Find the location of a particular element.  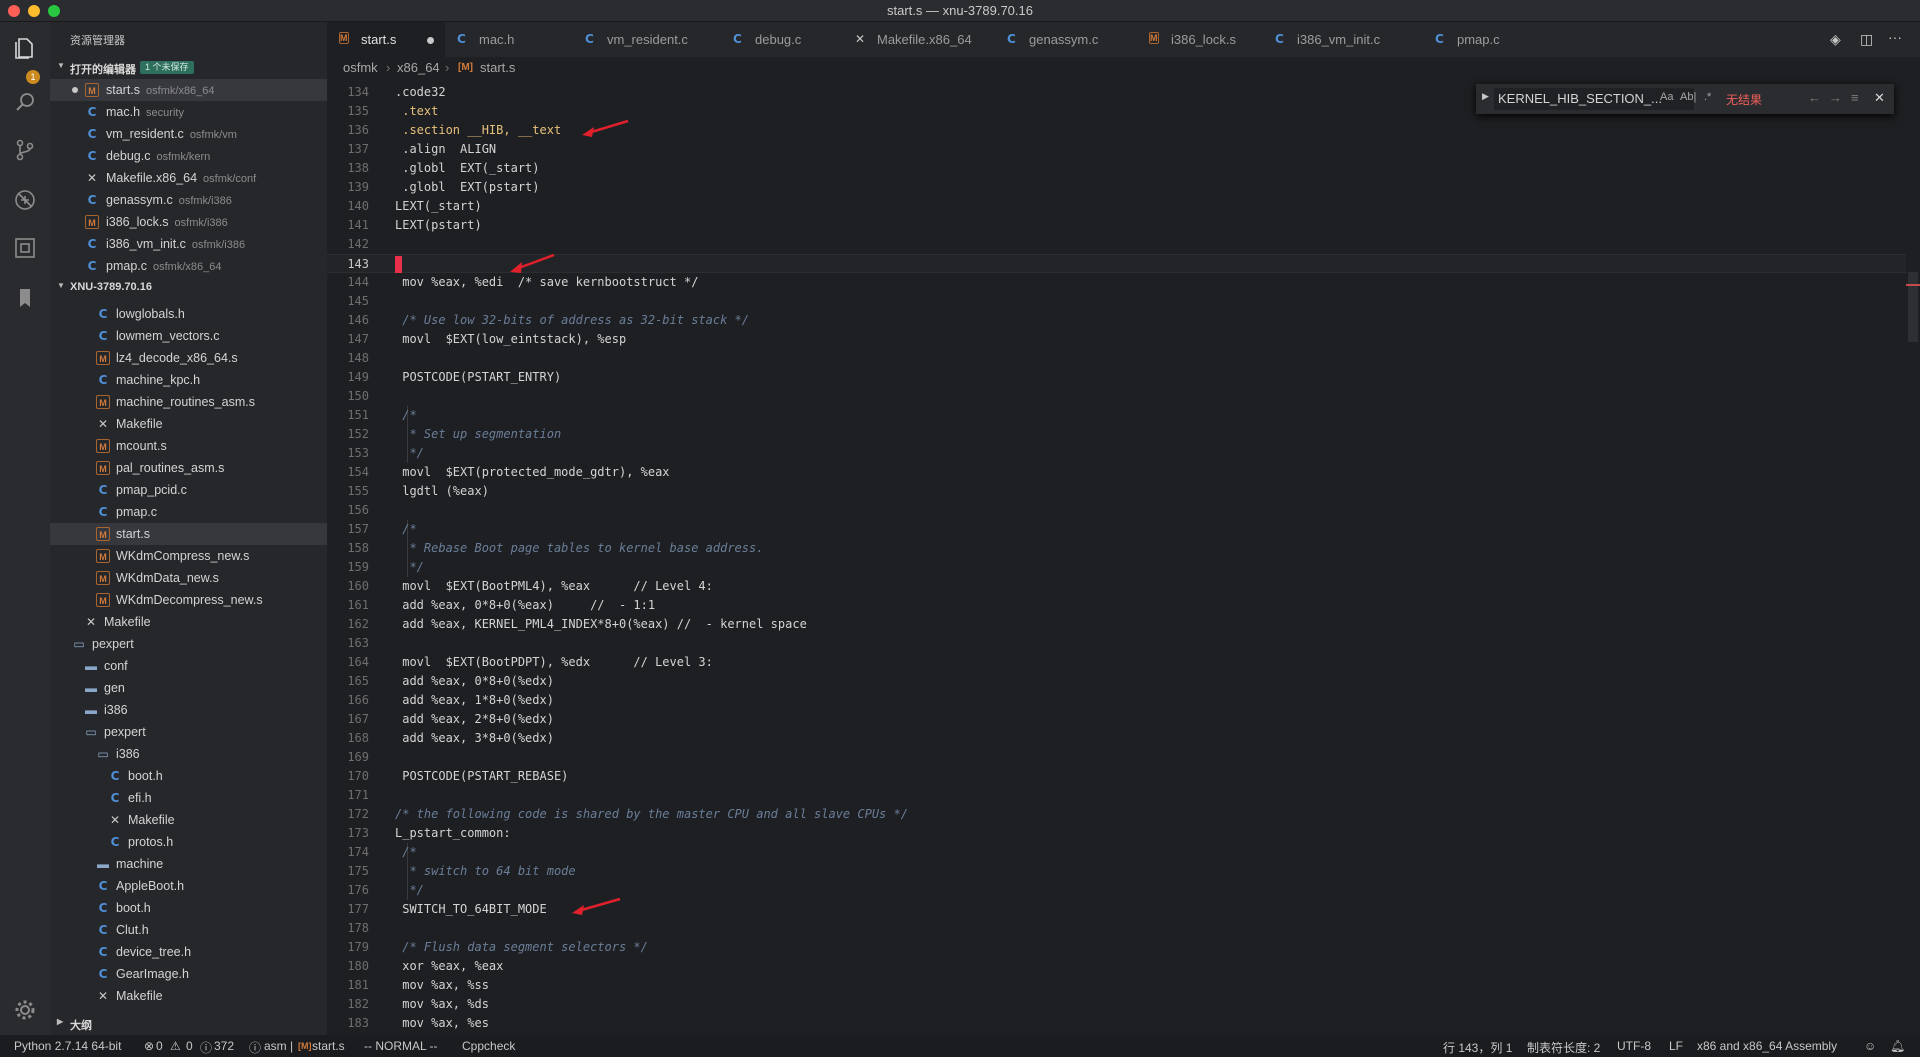

code-line: 148 is located at coordinates (1123, 358).